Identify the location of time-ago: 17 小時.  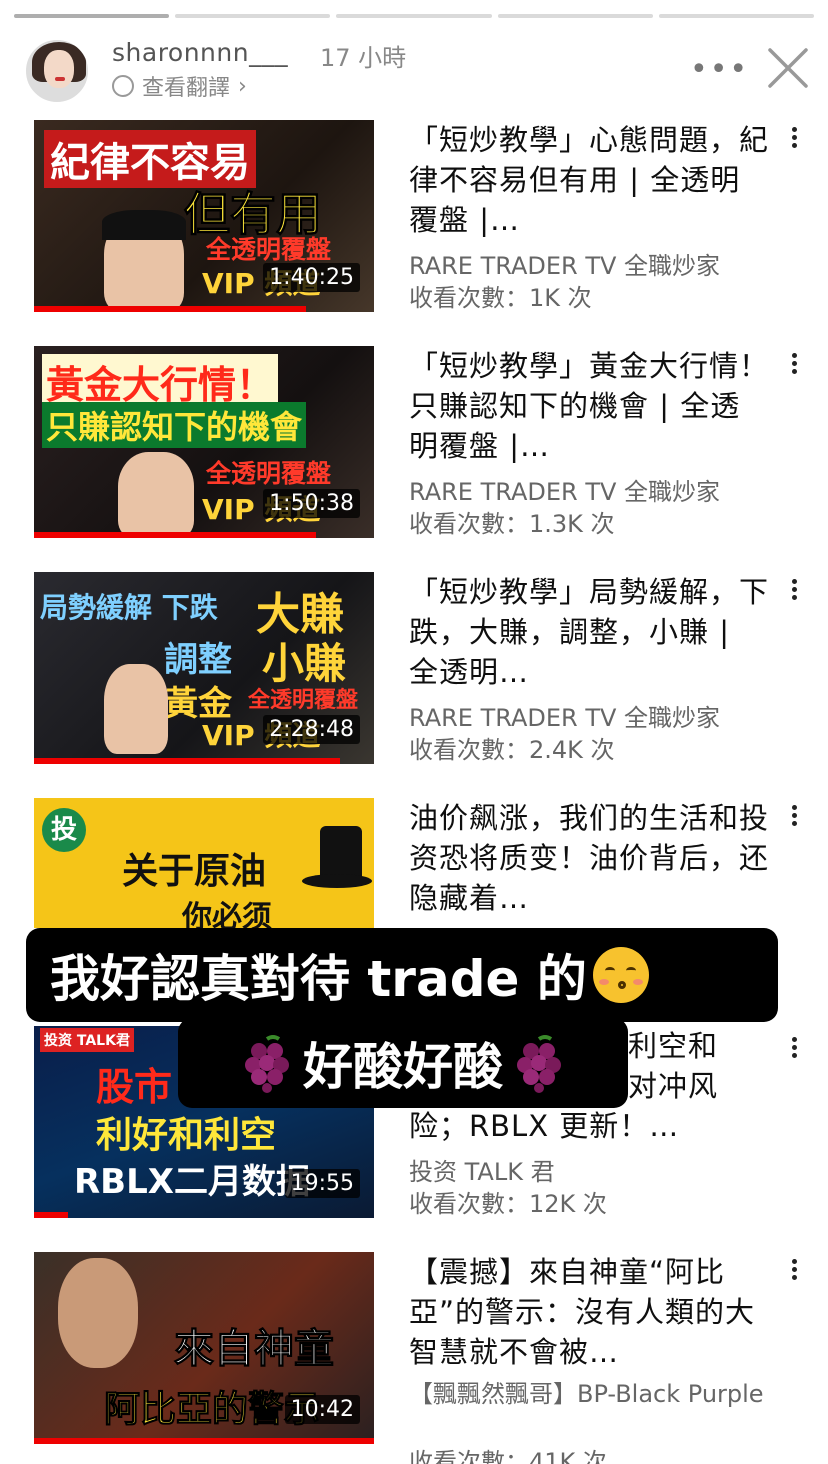
(363, 58).